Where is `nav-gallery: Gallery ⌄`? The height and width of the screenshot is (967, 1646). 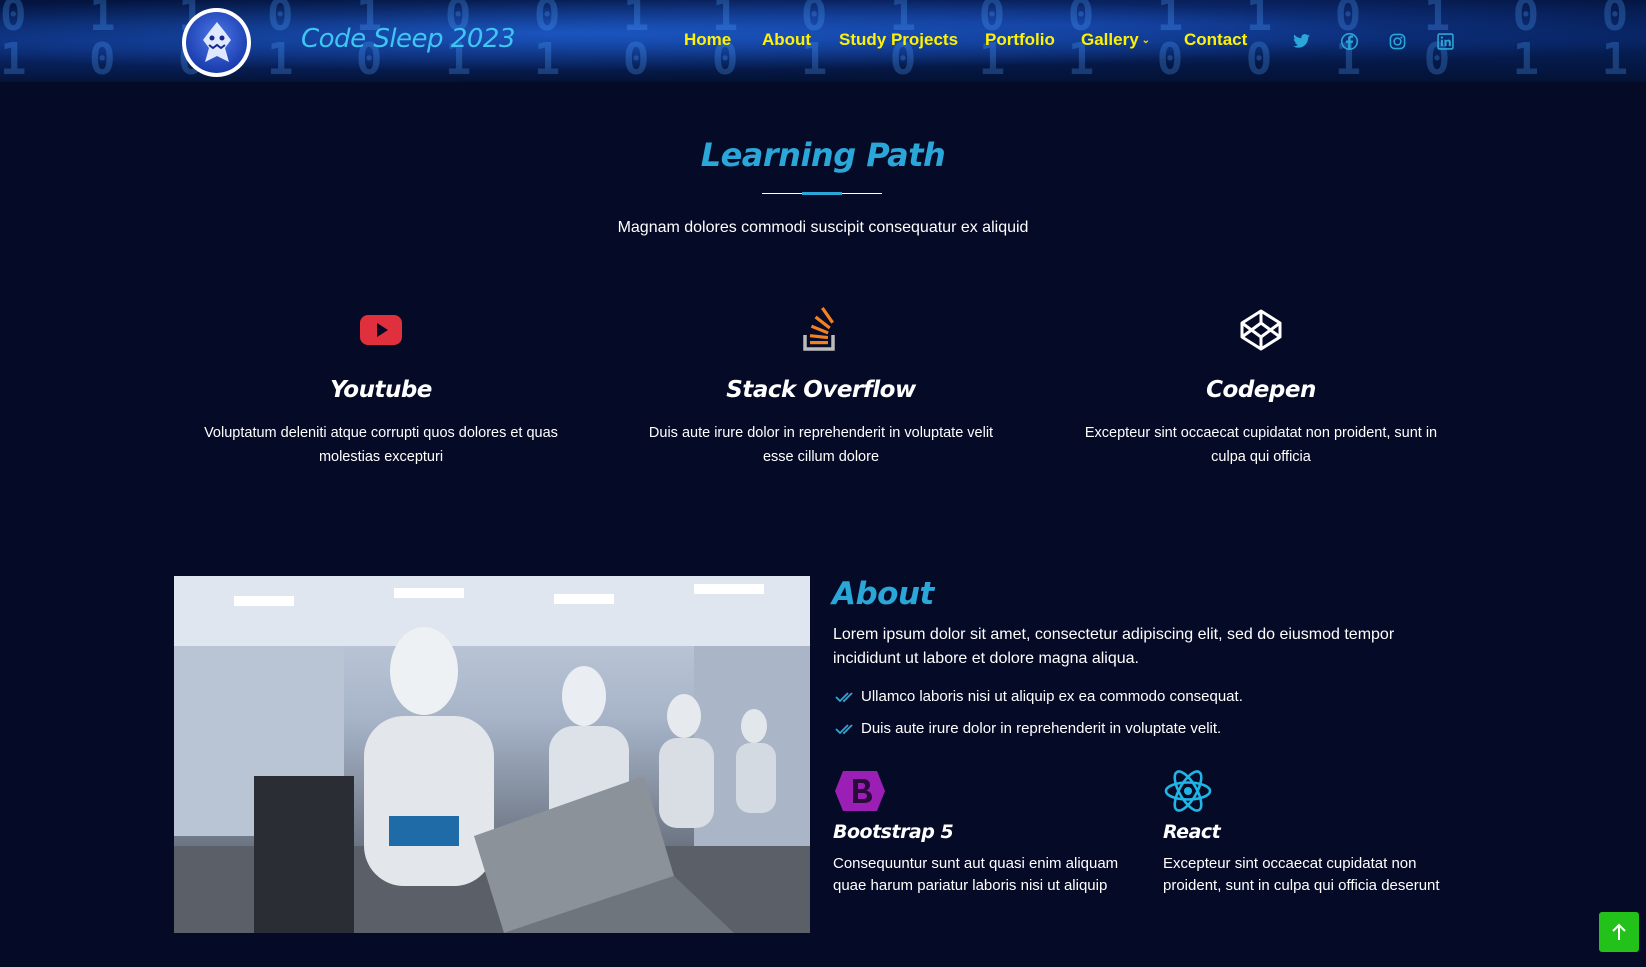 nav-gallery: Gallery ⌄ is located at coordinates (1115, 40).